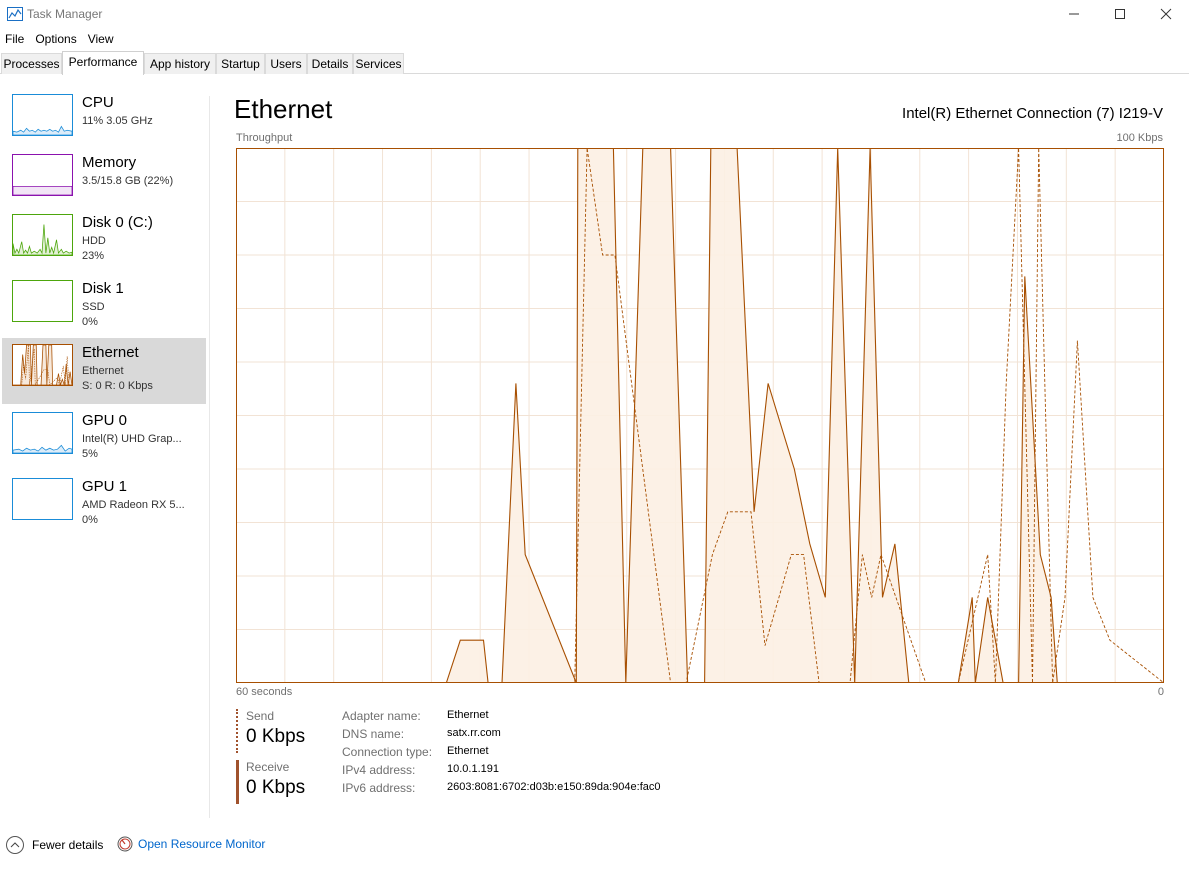 Image resolution: width=1189 pixels, height=870 pixels. What do you see at coordinates (125, 844) in the screenshot?
I see `resource-monitor-icon` at bounding box center [125, 844].